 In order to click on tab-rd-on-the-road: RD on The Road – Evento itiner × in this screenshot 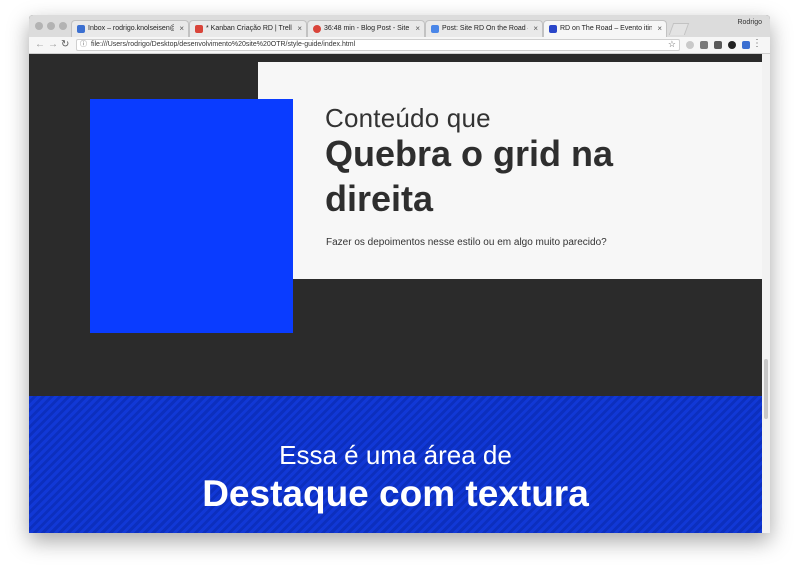, I will do `click(605, 28)`.